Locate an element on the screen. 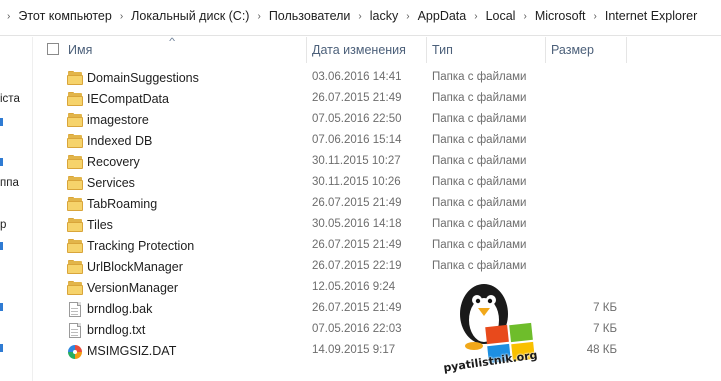 The width and height of the screenshot is (721, 381). file-row: Recovery 30.11.2015 10:27 Папка с файлами is located at coordinates (360, 162).